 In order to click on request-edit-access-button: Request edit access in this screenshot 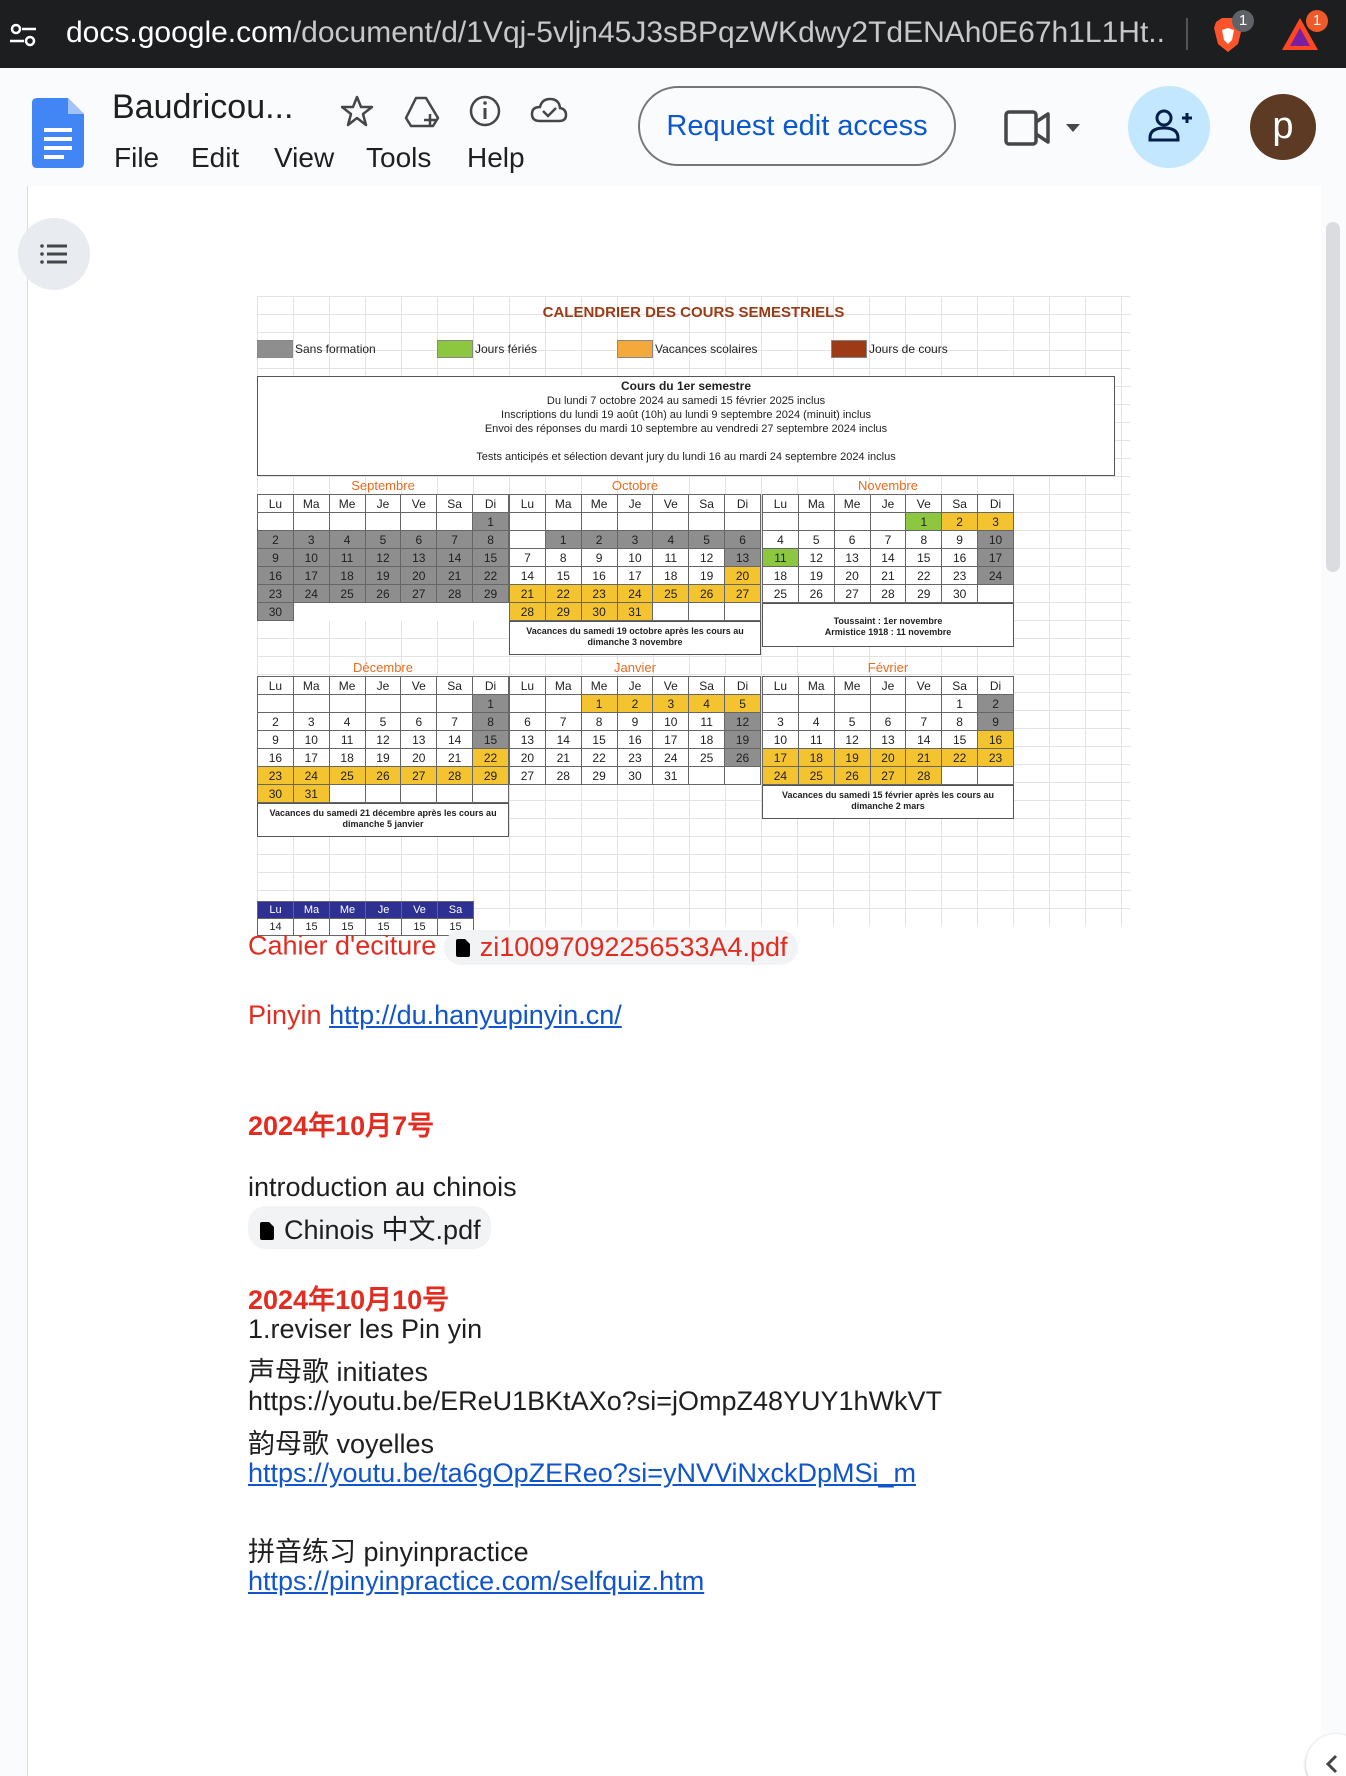, I will do `click(797, 126)`.